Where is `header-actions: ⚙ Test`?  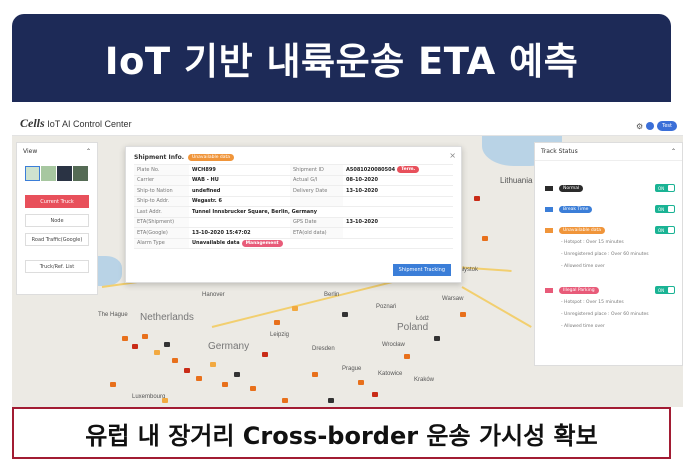
header-actions: ⚙ Test is located at coordinates (656, 126).